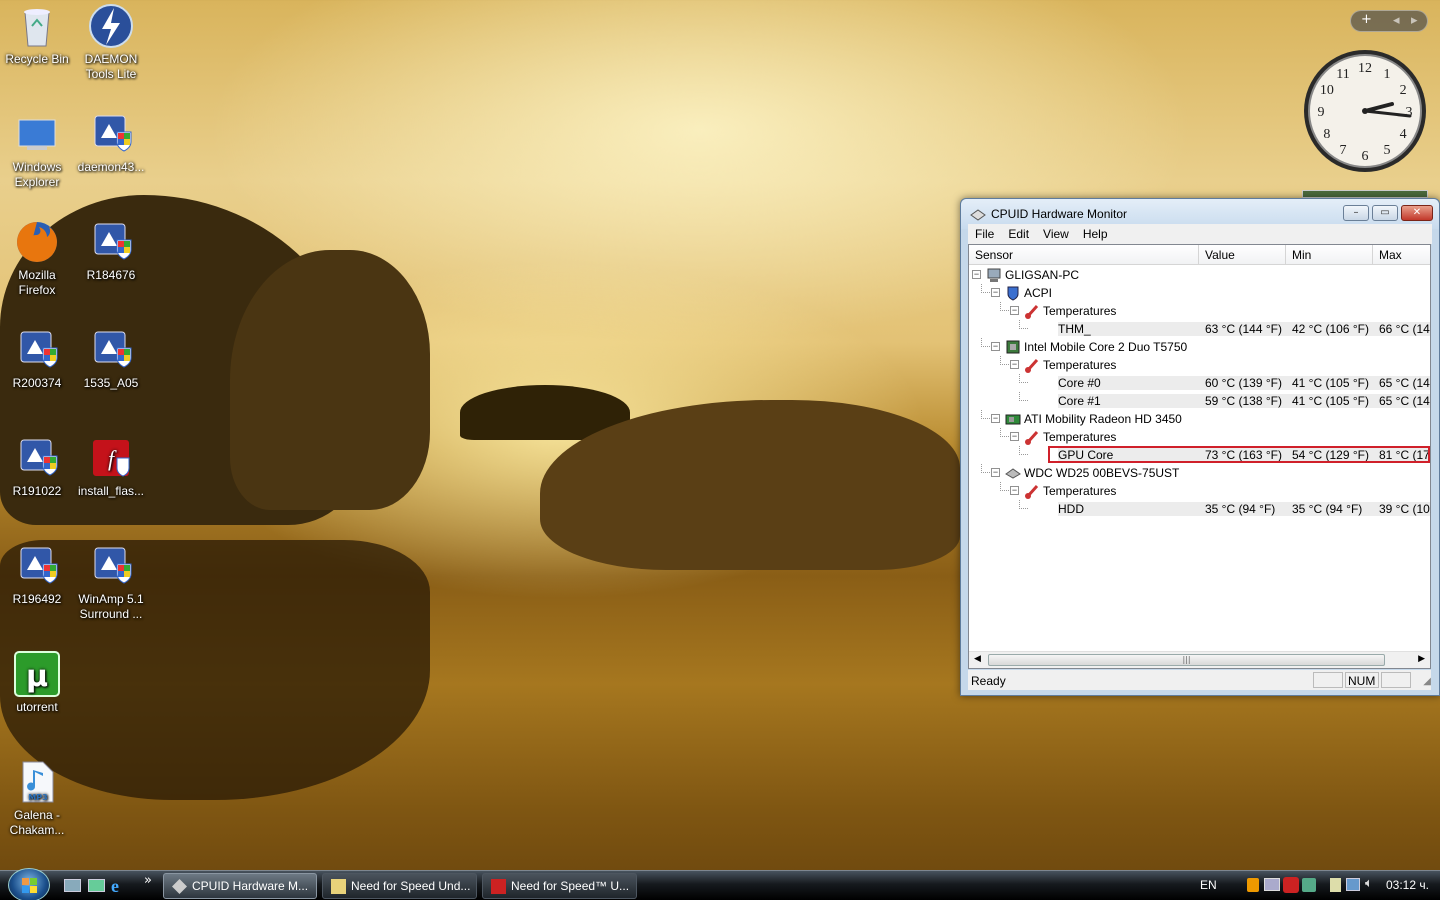  I want to click on start-button, so click(29, 884).